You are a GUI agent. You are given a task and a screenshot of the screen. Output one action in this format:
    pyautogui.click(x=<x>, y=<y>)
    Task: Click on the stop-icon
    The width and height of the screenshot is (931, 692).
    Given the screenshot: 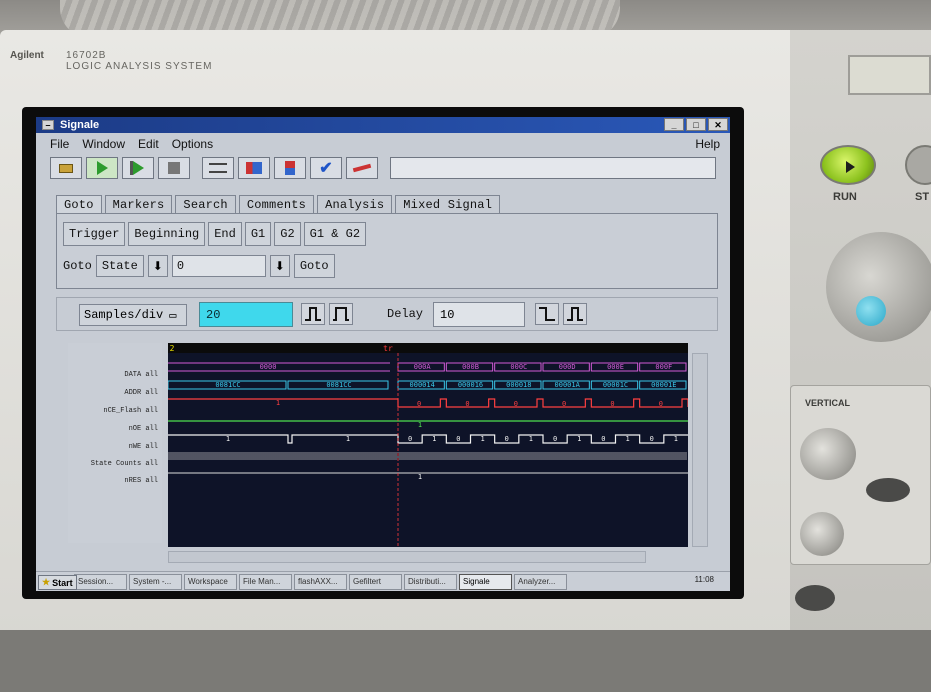 What is the action you would take?
    pyautogui.click(x=174, y=168)
    